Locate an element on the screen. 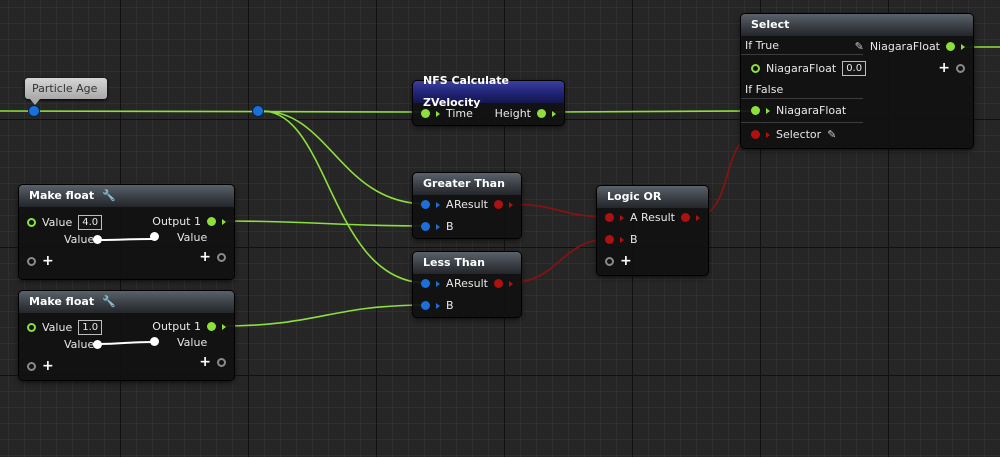  selector-input: Selector ✎ is located at coordinates (793, 134).